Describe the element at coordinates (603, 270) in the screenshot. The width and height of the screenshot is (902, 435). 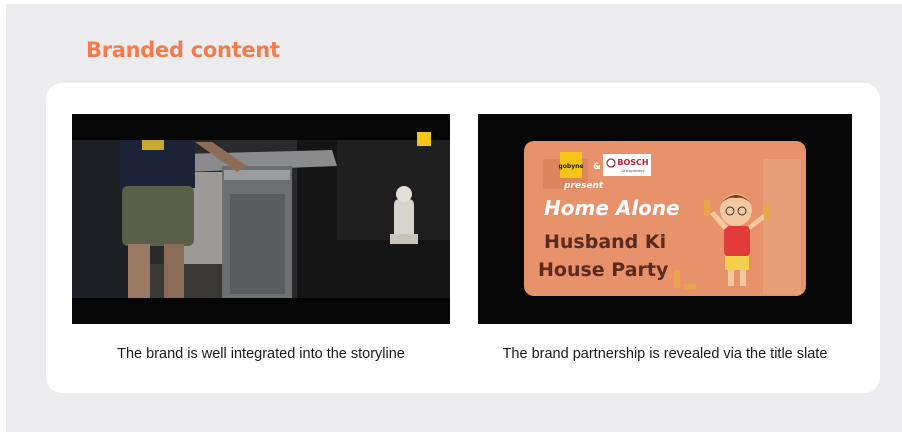
I see `slate-subtitle-line2: House Party` at that location.